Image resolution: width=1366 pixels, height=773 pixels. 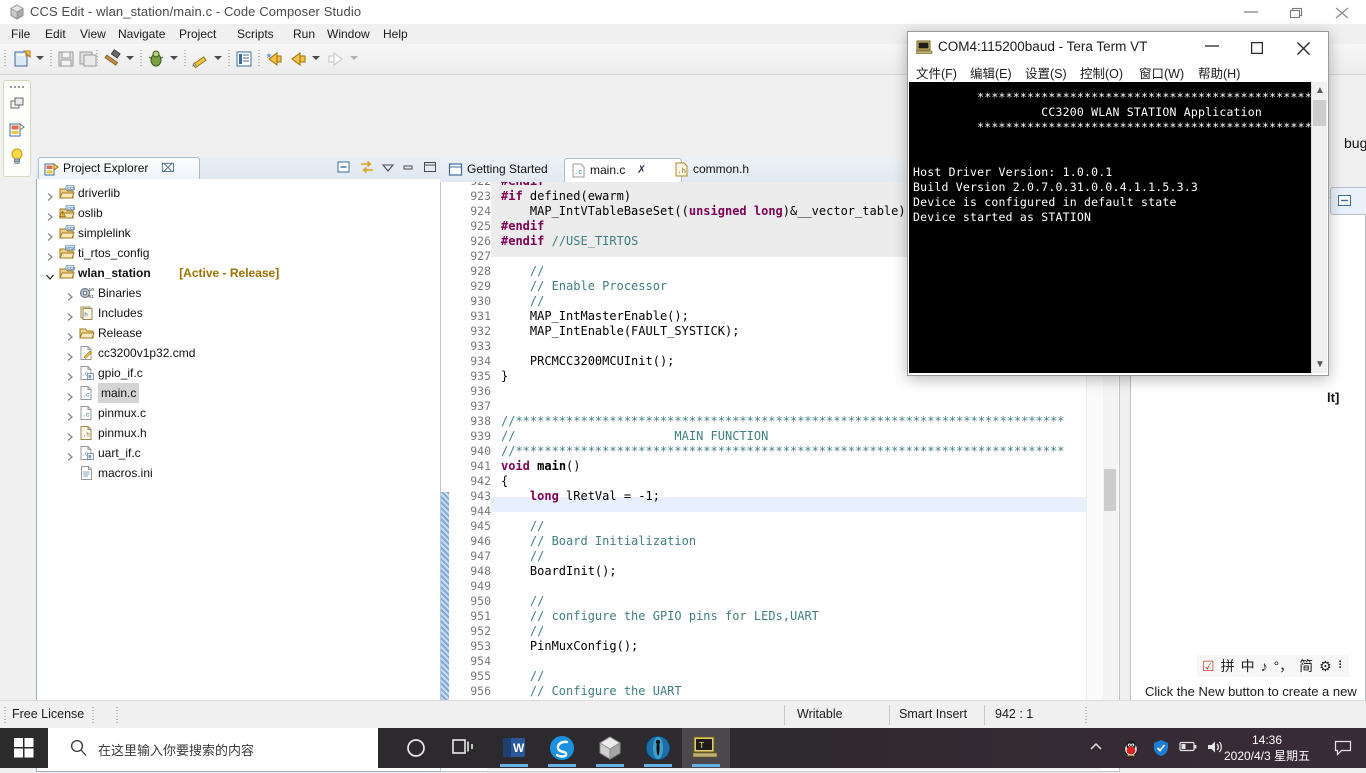 I want to click on tab-project-explorer: Project Explorer ⌧, so click(x=119, y=168).